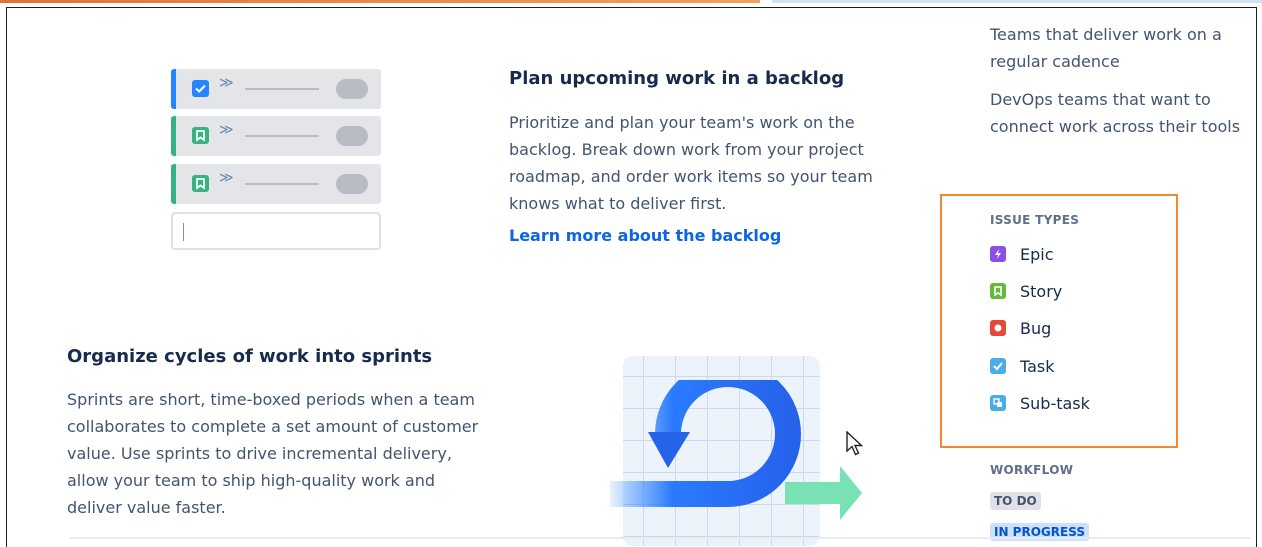  I want to click on issue-type-label: Sub-task, so click(1055, 403).